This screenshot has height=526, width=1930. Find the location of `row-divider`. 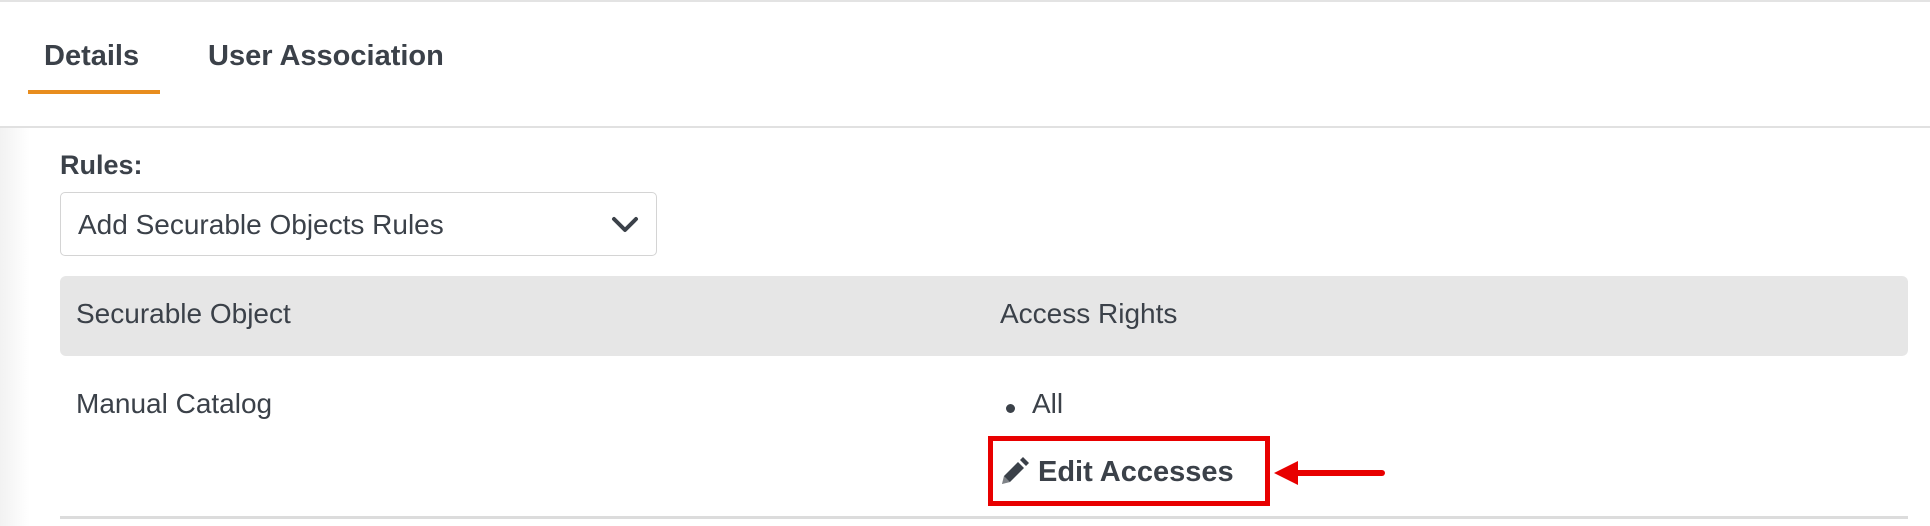

row-divider is located at coordinates (984, 517).